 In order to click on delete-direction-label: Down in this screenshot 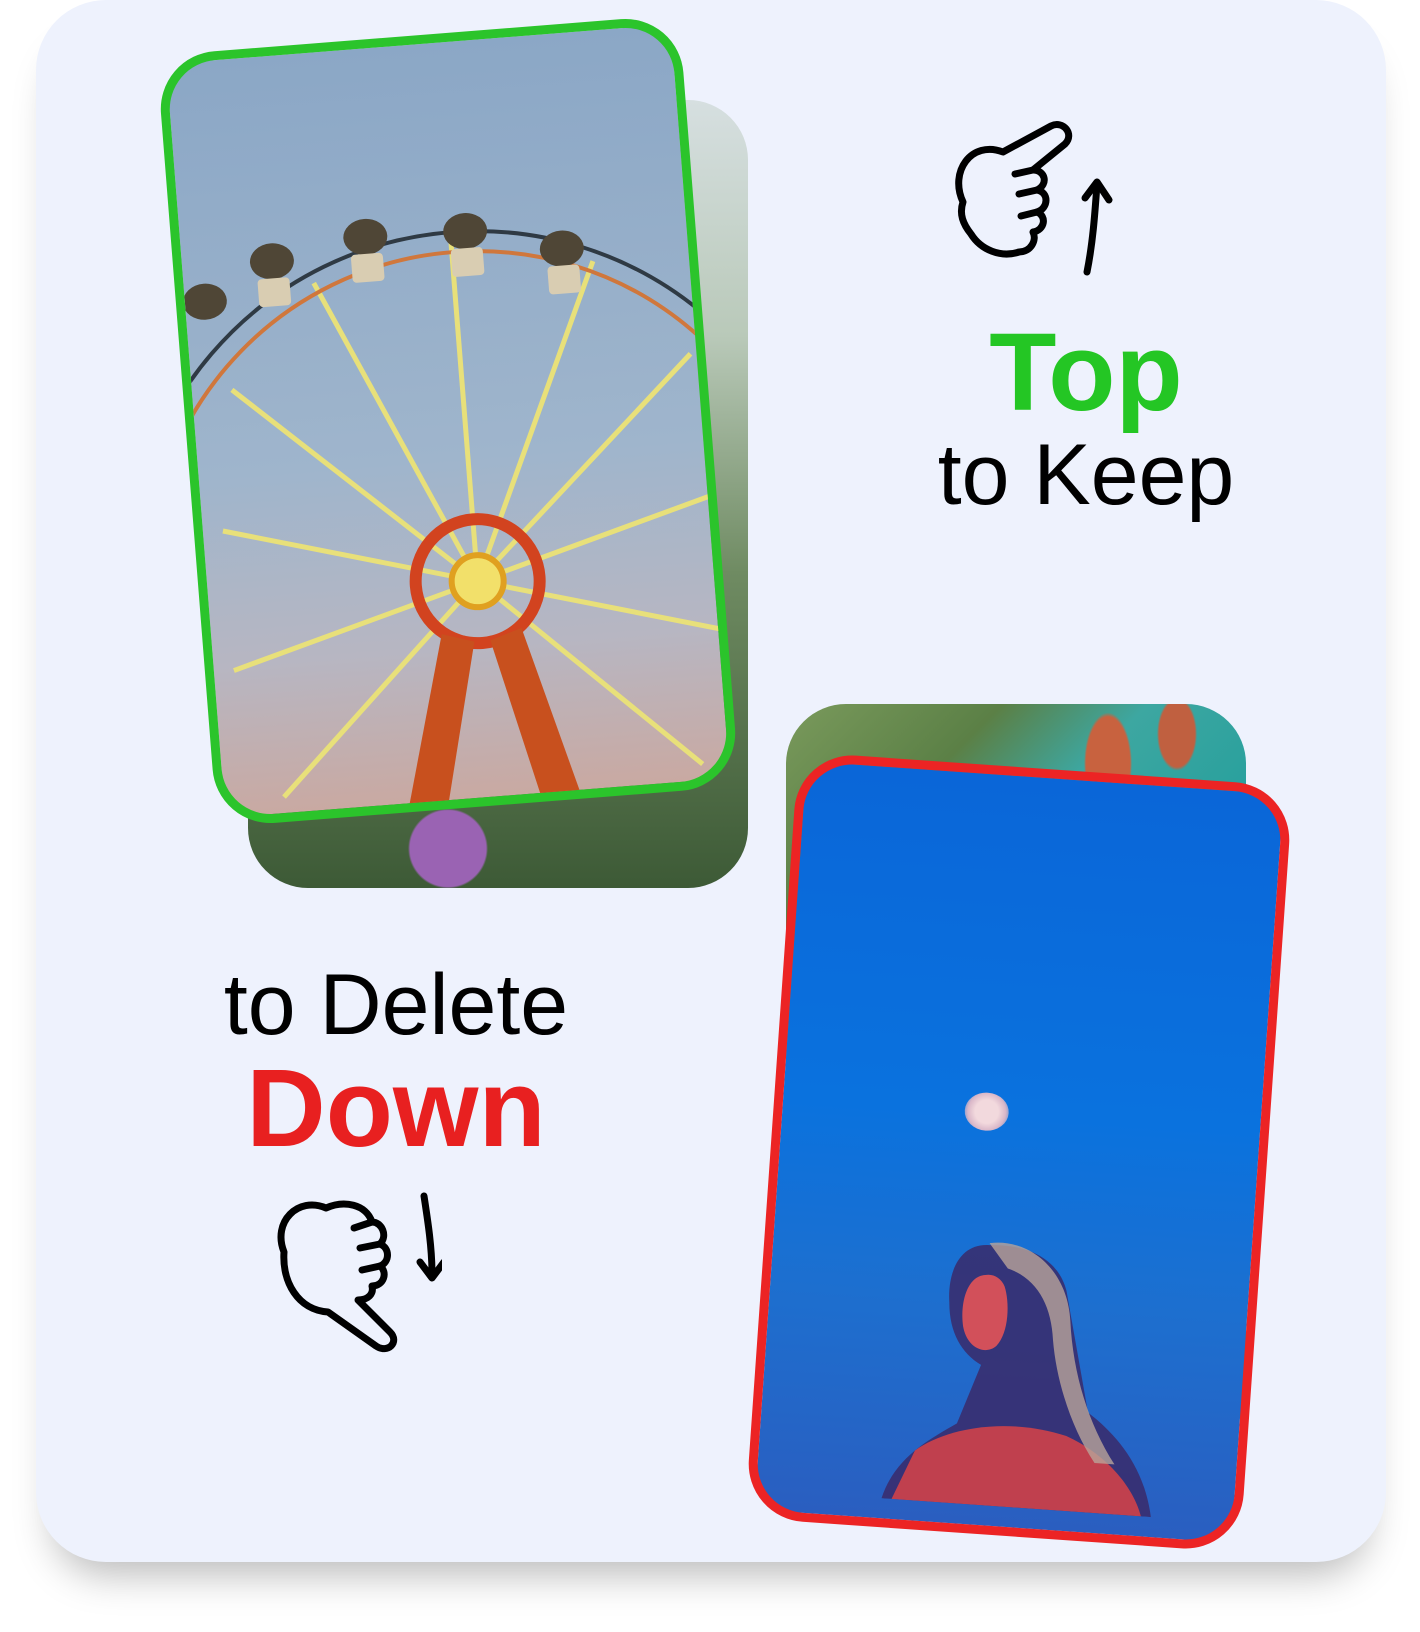, I will do `click(396, 1108)`.